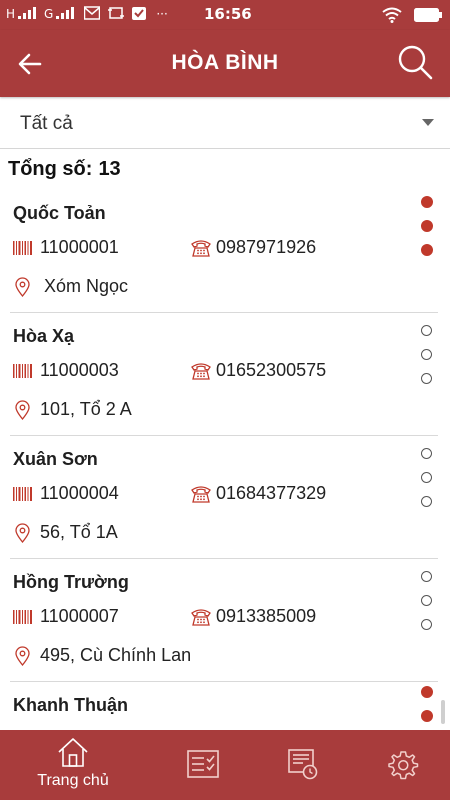 This screenshot has width=450, height=800. Describe the element at coordinates (73, 780) in the screenshot. I see `tab-home-label: Trang chủ` at that location.